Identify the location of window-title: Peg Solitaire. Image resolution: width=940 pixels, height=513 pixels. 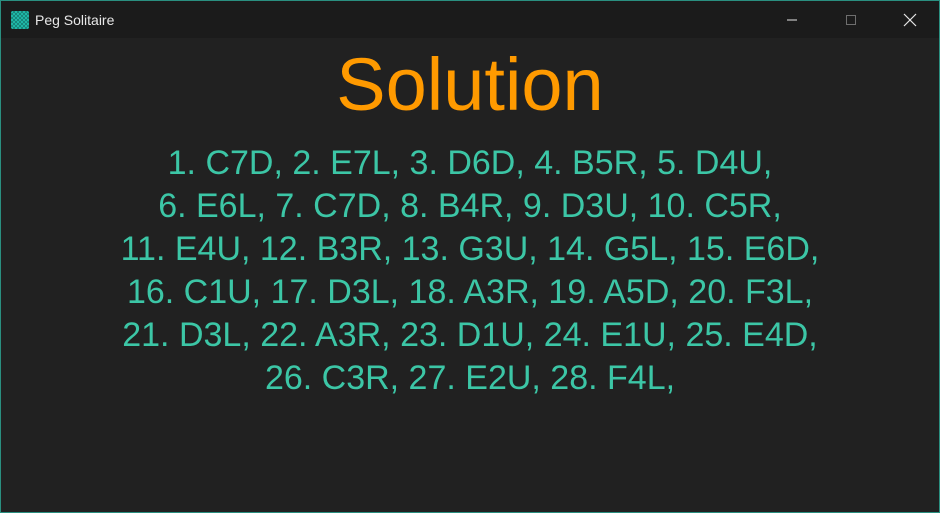
(75, 19).